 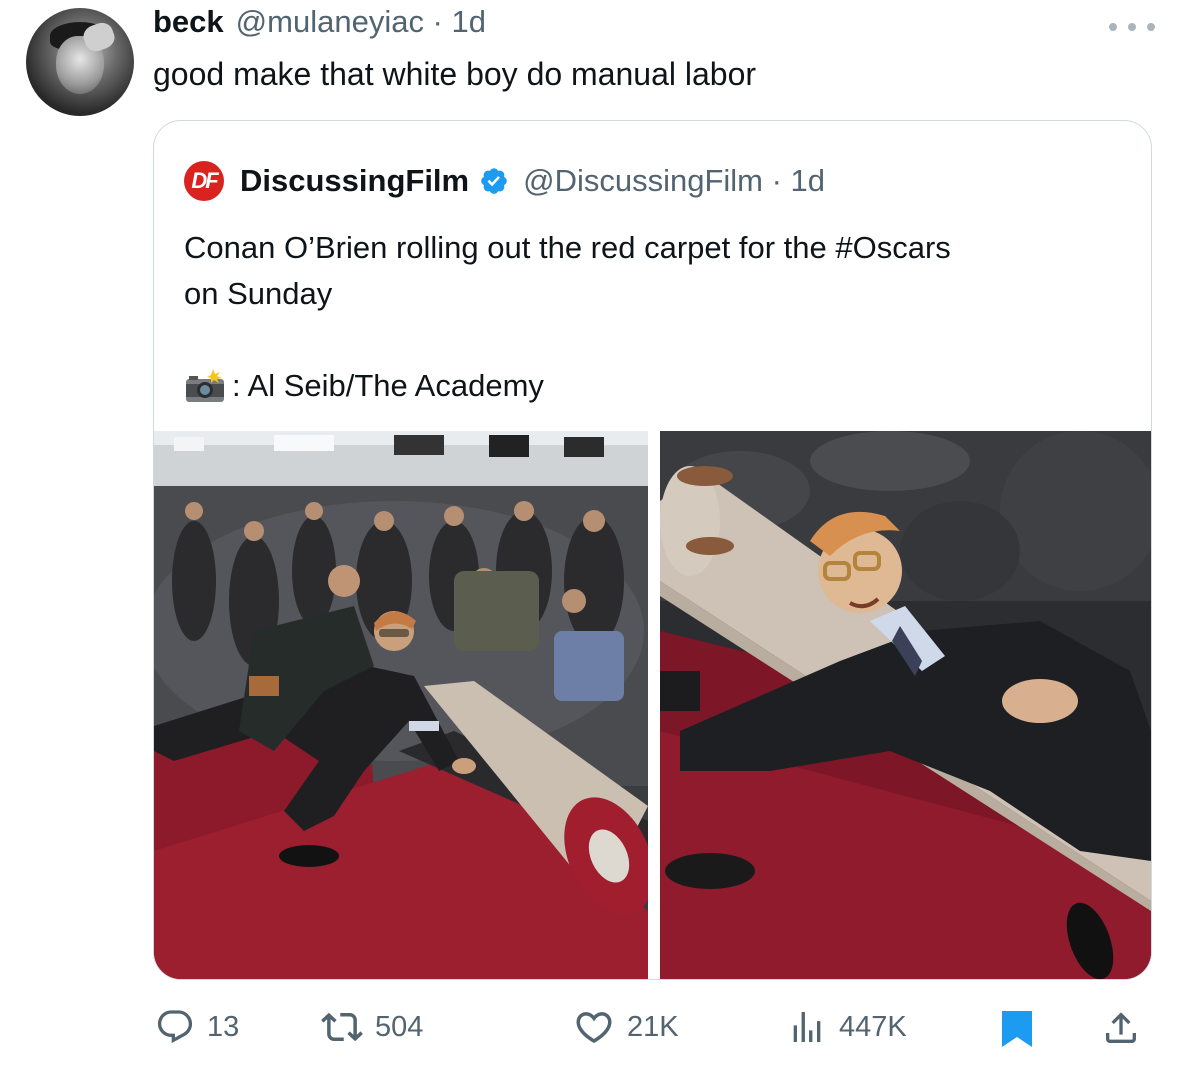 I want to click on more-options-icon, so click(x=1132, y=27).